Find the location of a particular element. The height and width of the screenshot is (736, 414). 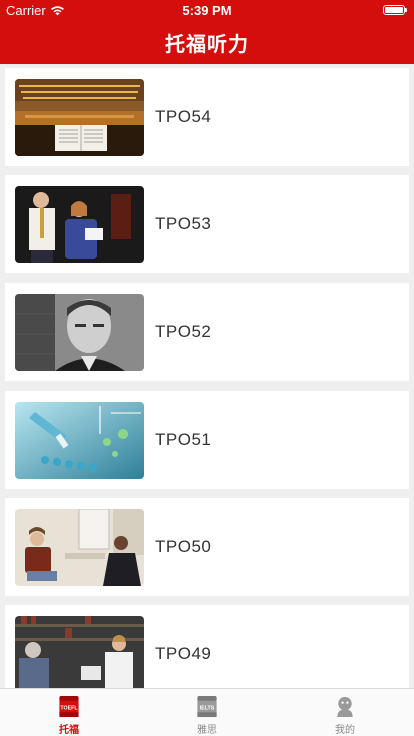

tab-toefl: TOEFL 托福 is located at coordinates (69, 712).